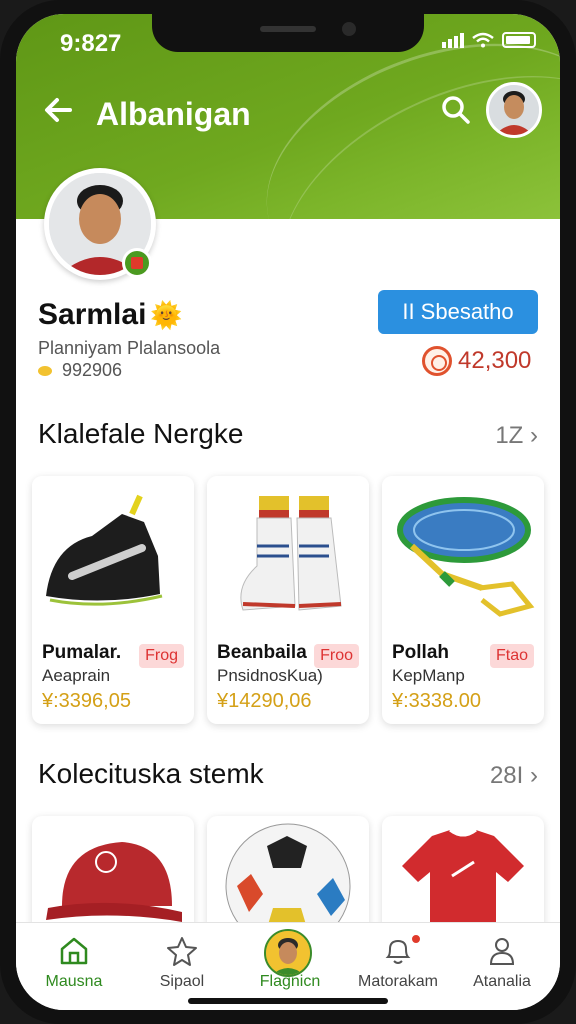 The width and height of the screenshot is (576, 1024). I want to click on coin-icon, so click(437, 361).